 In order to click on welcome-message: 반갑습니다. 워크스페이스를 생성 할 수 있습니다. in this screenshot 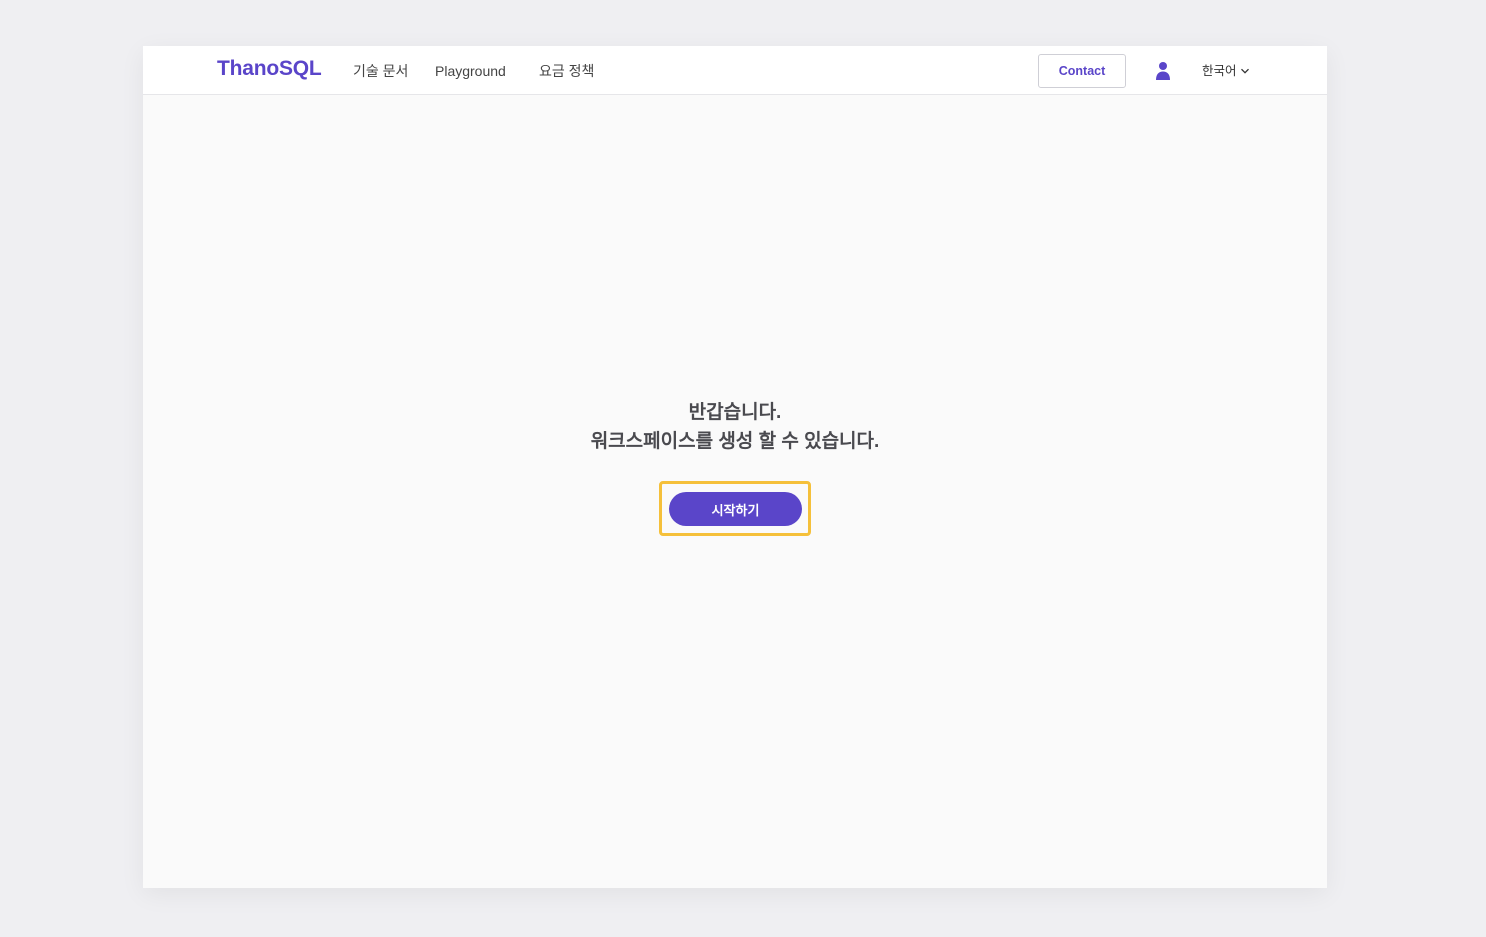, I will do `click(735, 427)`.